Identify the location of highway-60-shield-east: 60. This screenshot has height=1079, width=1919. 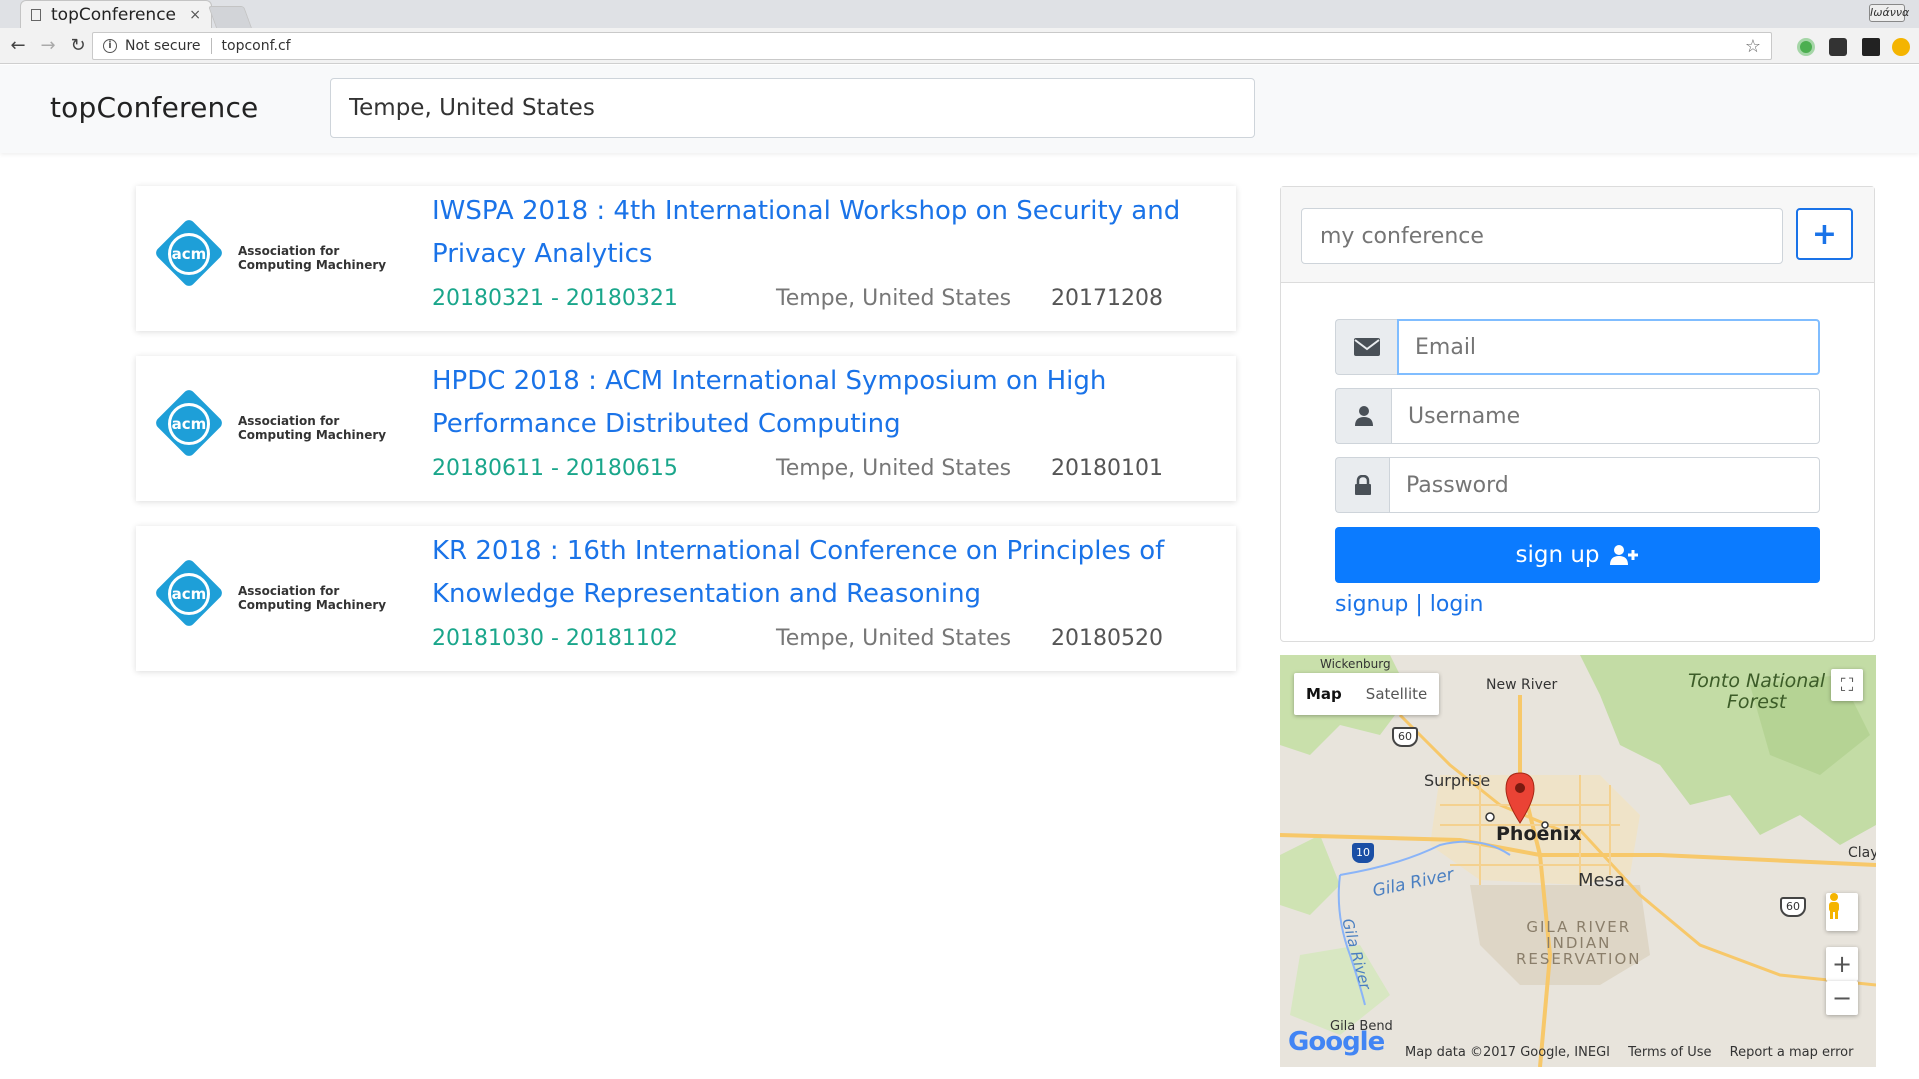
(1793, 907).